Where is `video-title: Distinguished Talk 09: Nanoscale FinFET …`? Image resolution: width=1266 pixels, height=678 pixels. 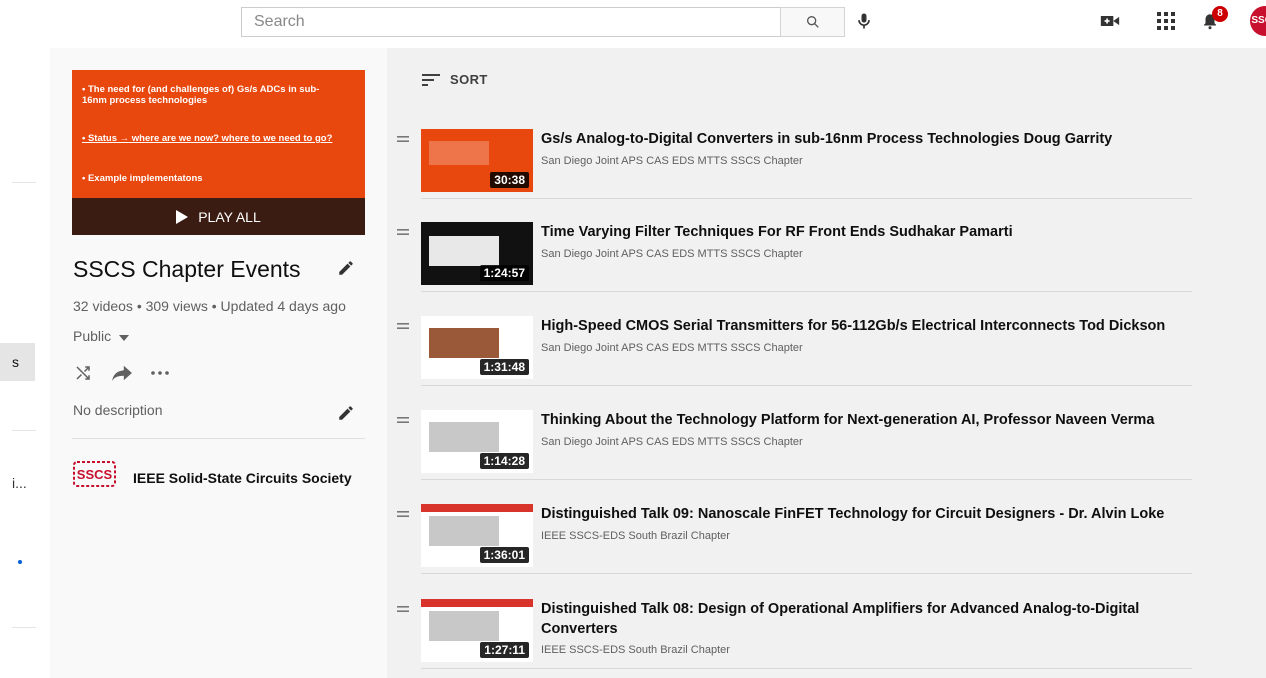
video-title: Distinguished Talk 09: Nanoscale FinFET … is located at coordinates (861, 514).